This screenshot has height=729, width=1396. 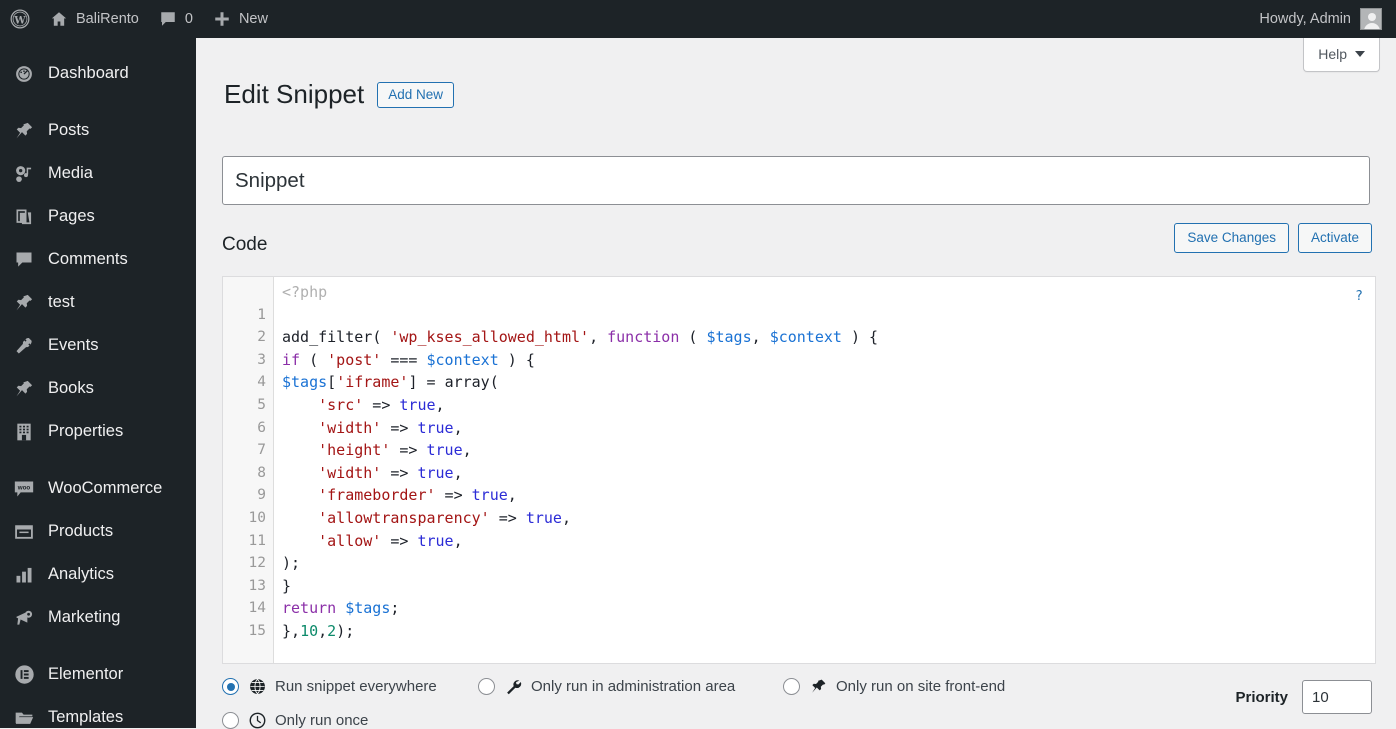 What do you see at coordinates (98, 460) in the screenshot?
I see `menu-spacer` at bounding box center [98, 460].